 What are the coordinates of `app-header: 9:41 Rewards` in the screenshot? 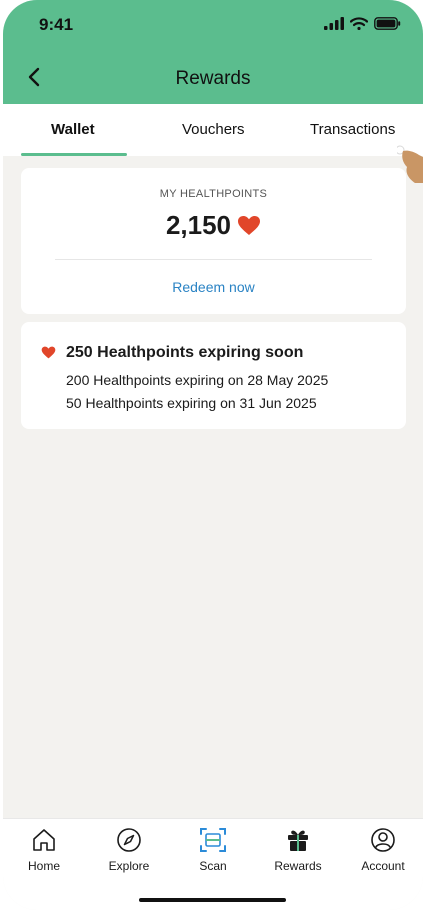 It's located at (213, 52).